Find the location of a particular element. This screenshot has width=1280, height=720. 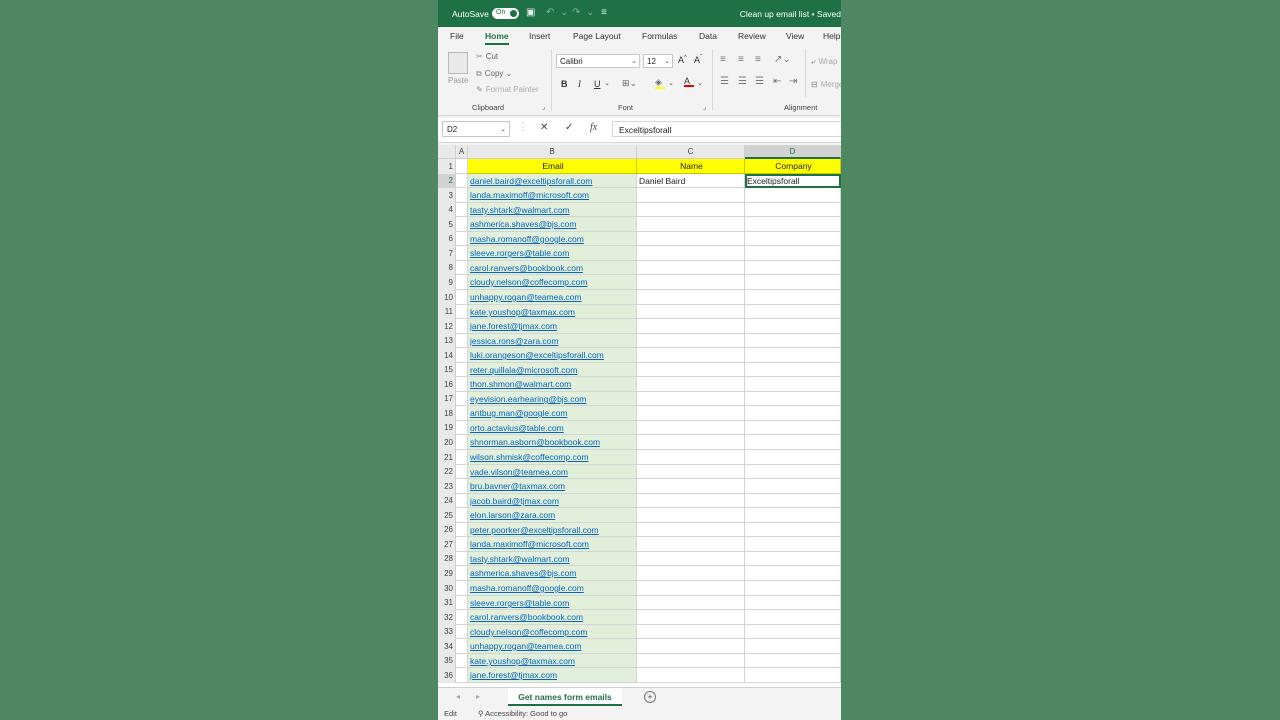

name-cell: Daniel Baird is located at coordinates (691, 181).